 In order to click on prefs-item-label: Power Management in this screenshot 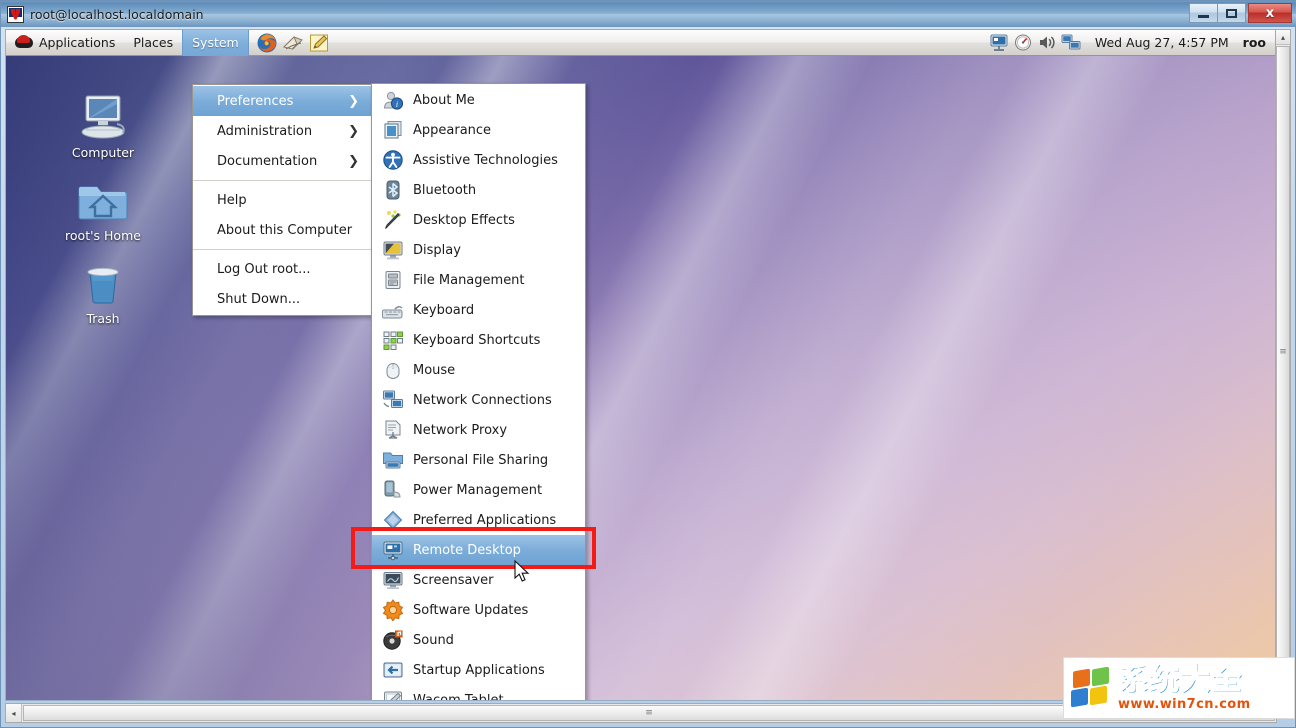, I will do `click(478, 490)`.